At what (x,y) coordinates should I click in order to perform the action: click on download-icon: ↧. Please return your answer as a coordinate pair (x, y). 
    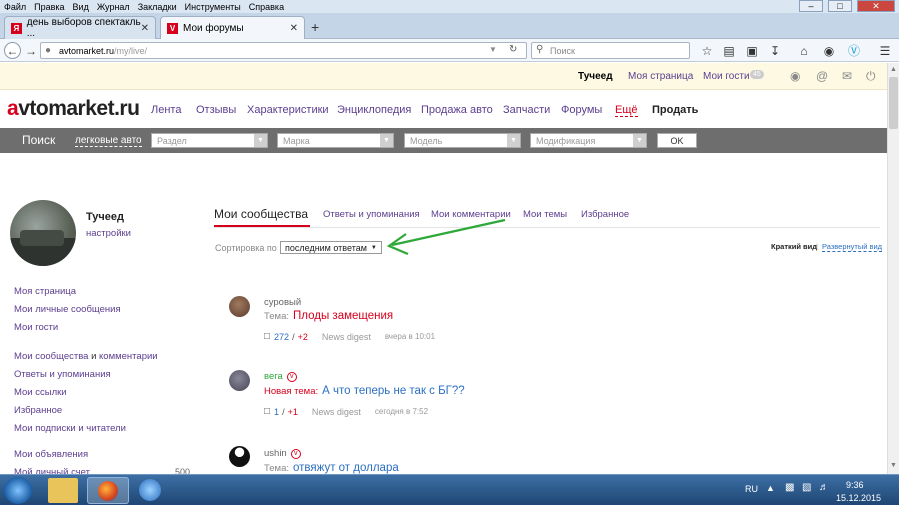
    Looking at the image, I should click on (775, 50).